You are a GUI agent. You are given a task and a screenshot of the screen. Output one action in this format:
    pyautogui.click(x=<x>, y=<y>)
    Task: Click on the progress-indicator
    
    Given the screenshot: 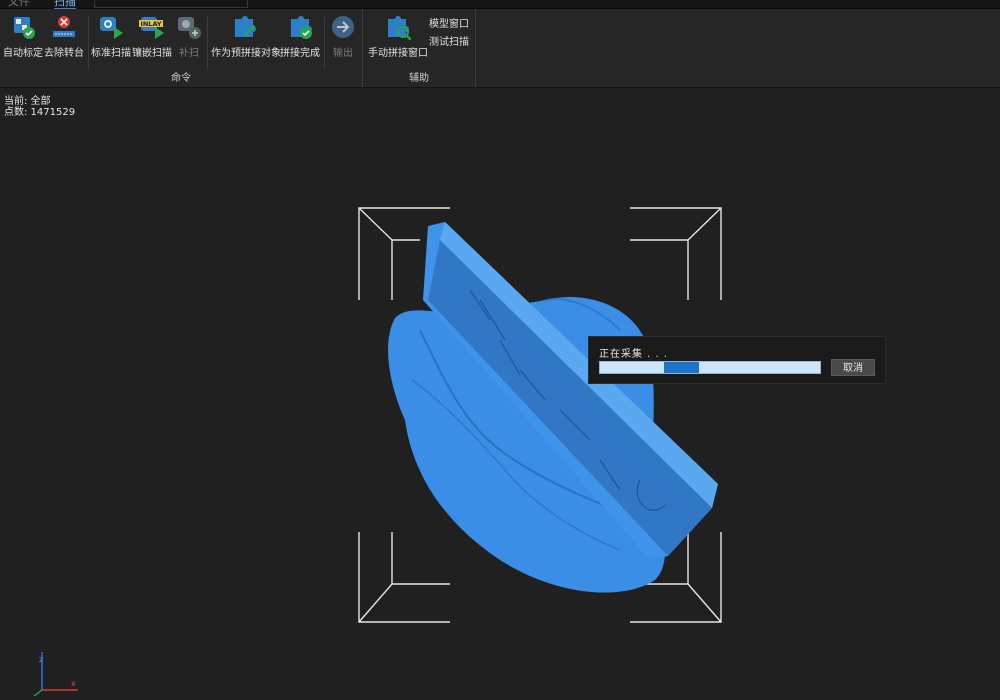 What is the action you would take?
    pyautogui.click(x=681, y=367)
    